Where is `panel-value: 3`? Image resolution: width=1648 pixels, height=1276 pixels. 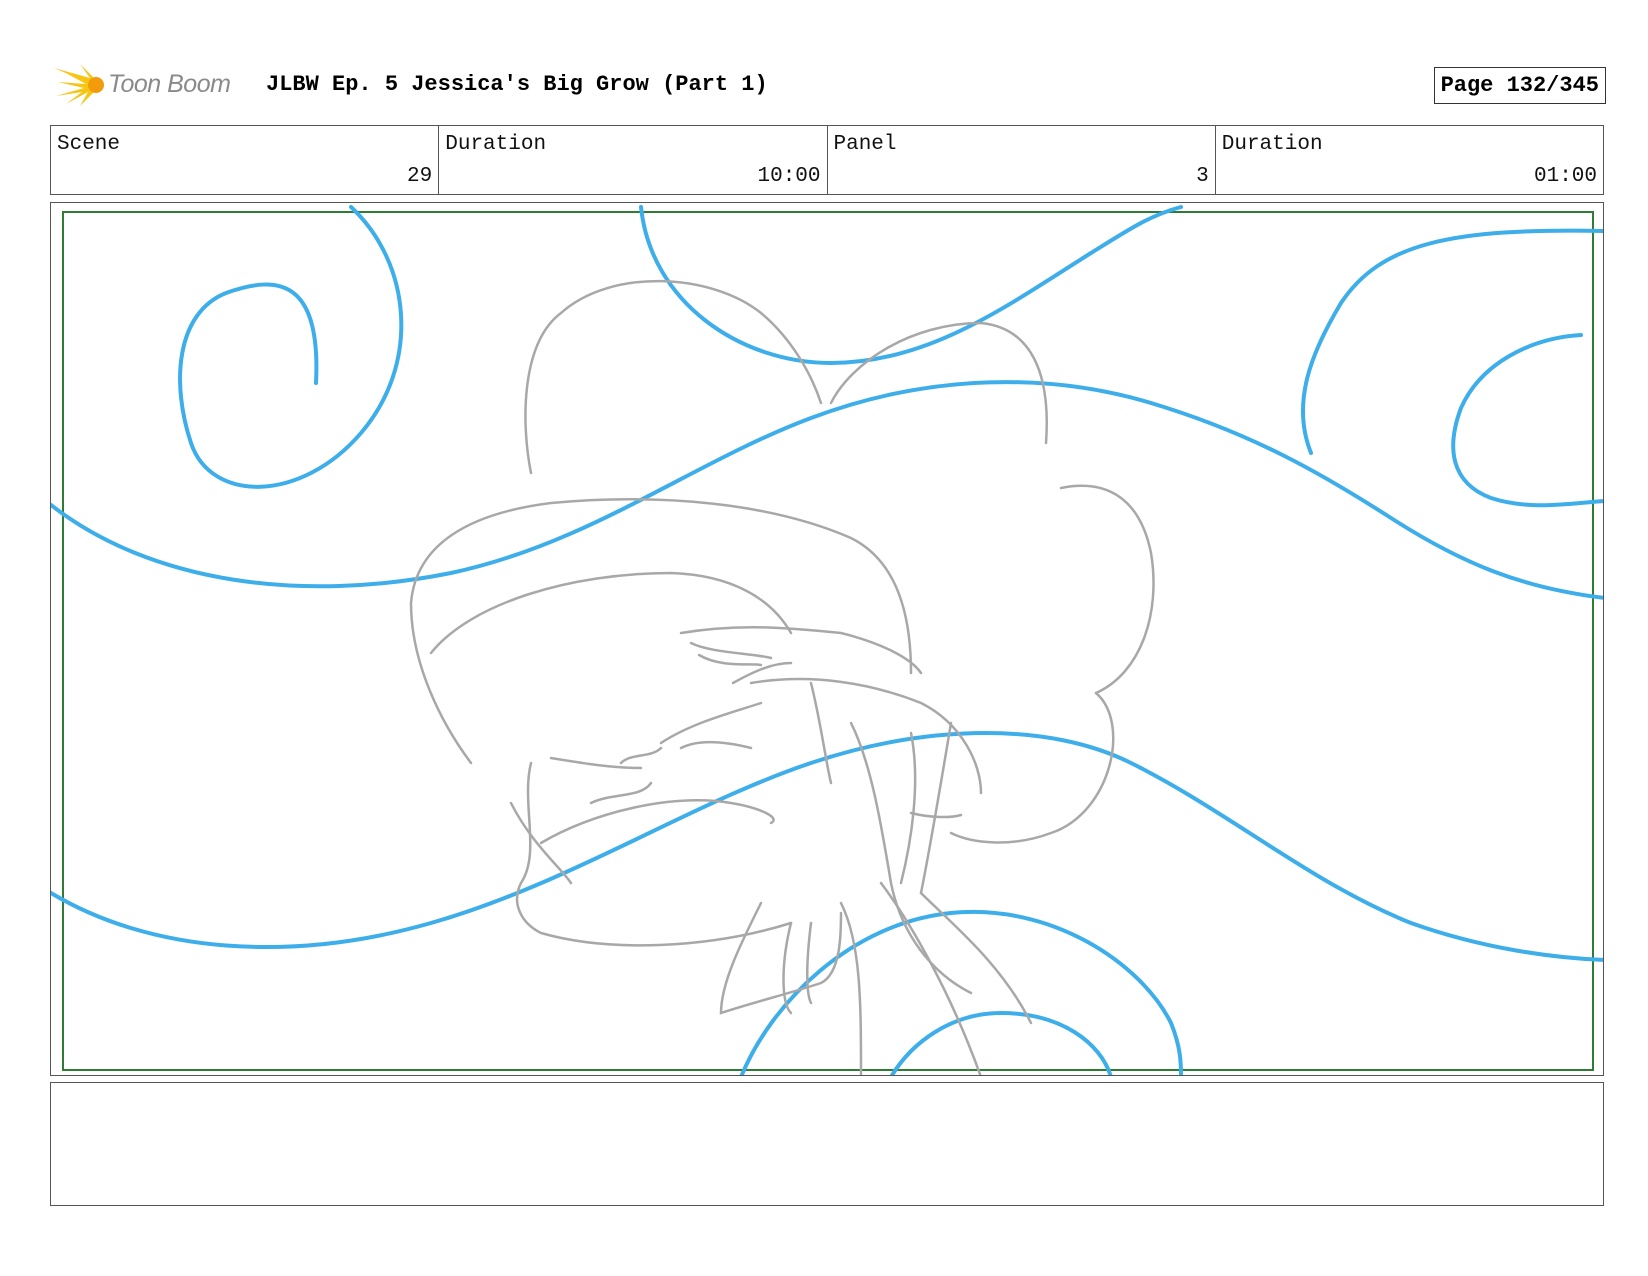
panel-value: 3 is located at coordinates (1202, 176).